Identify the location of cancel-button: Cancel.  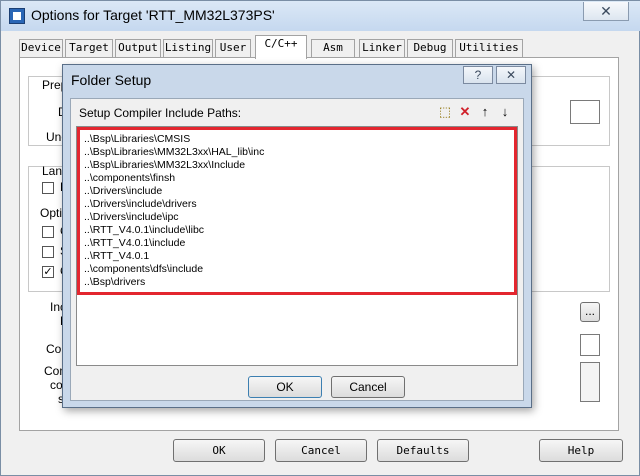
(321, 450).